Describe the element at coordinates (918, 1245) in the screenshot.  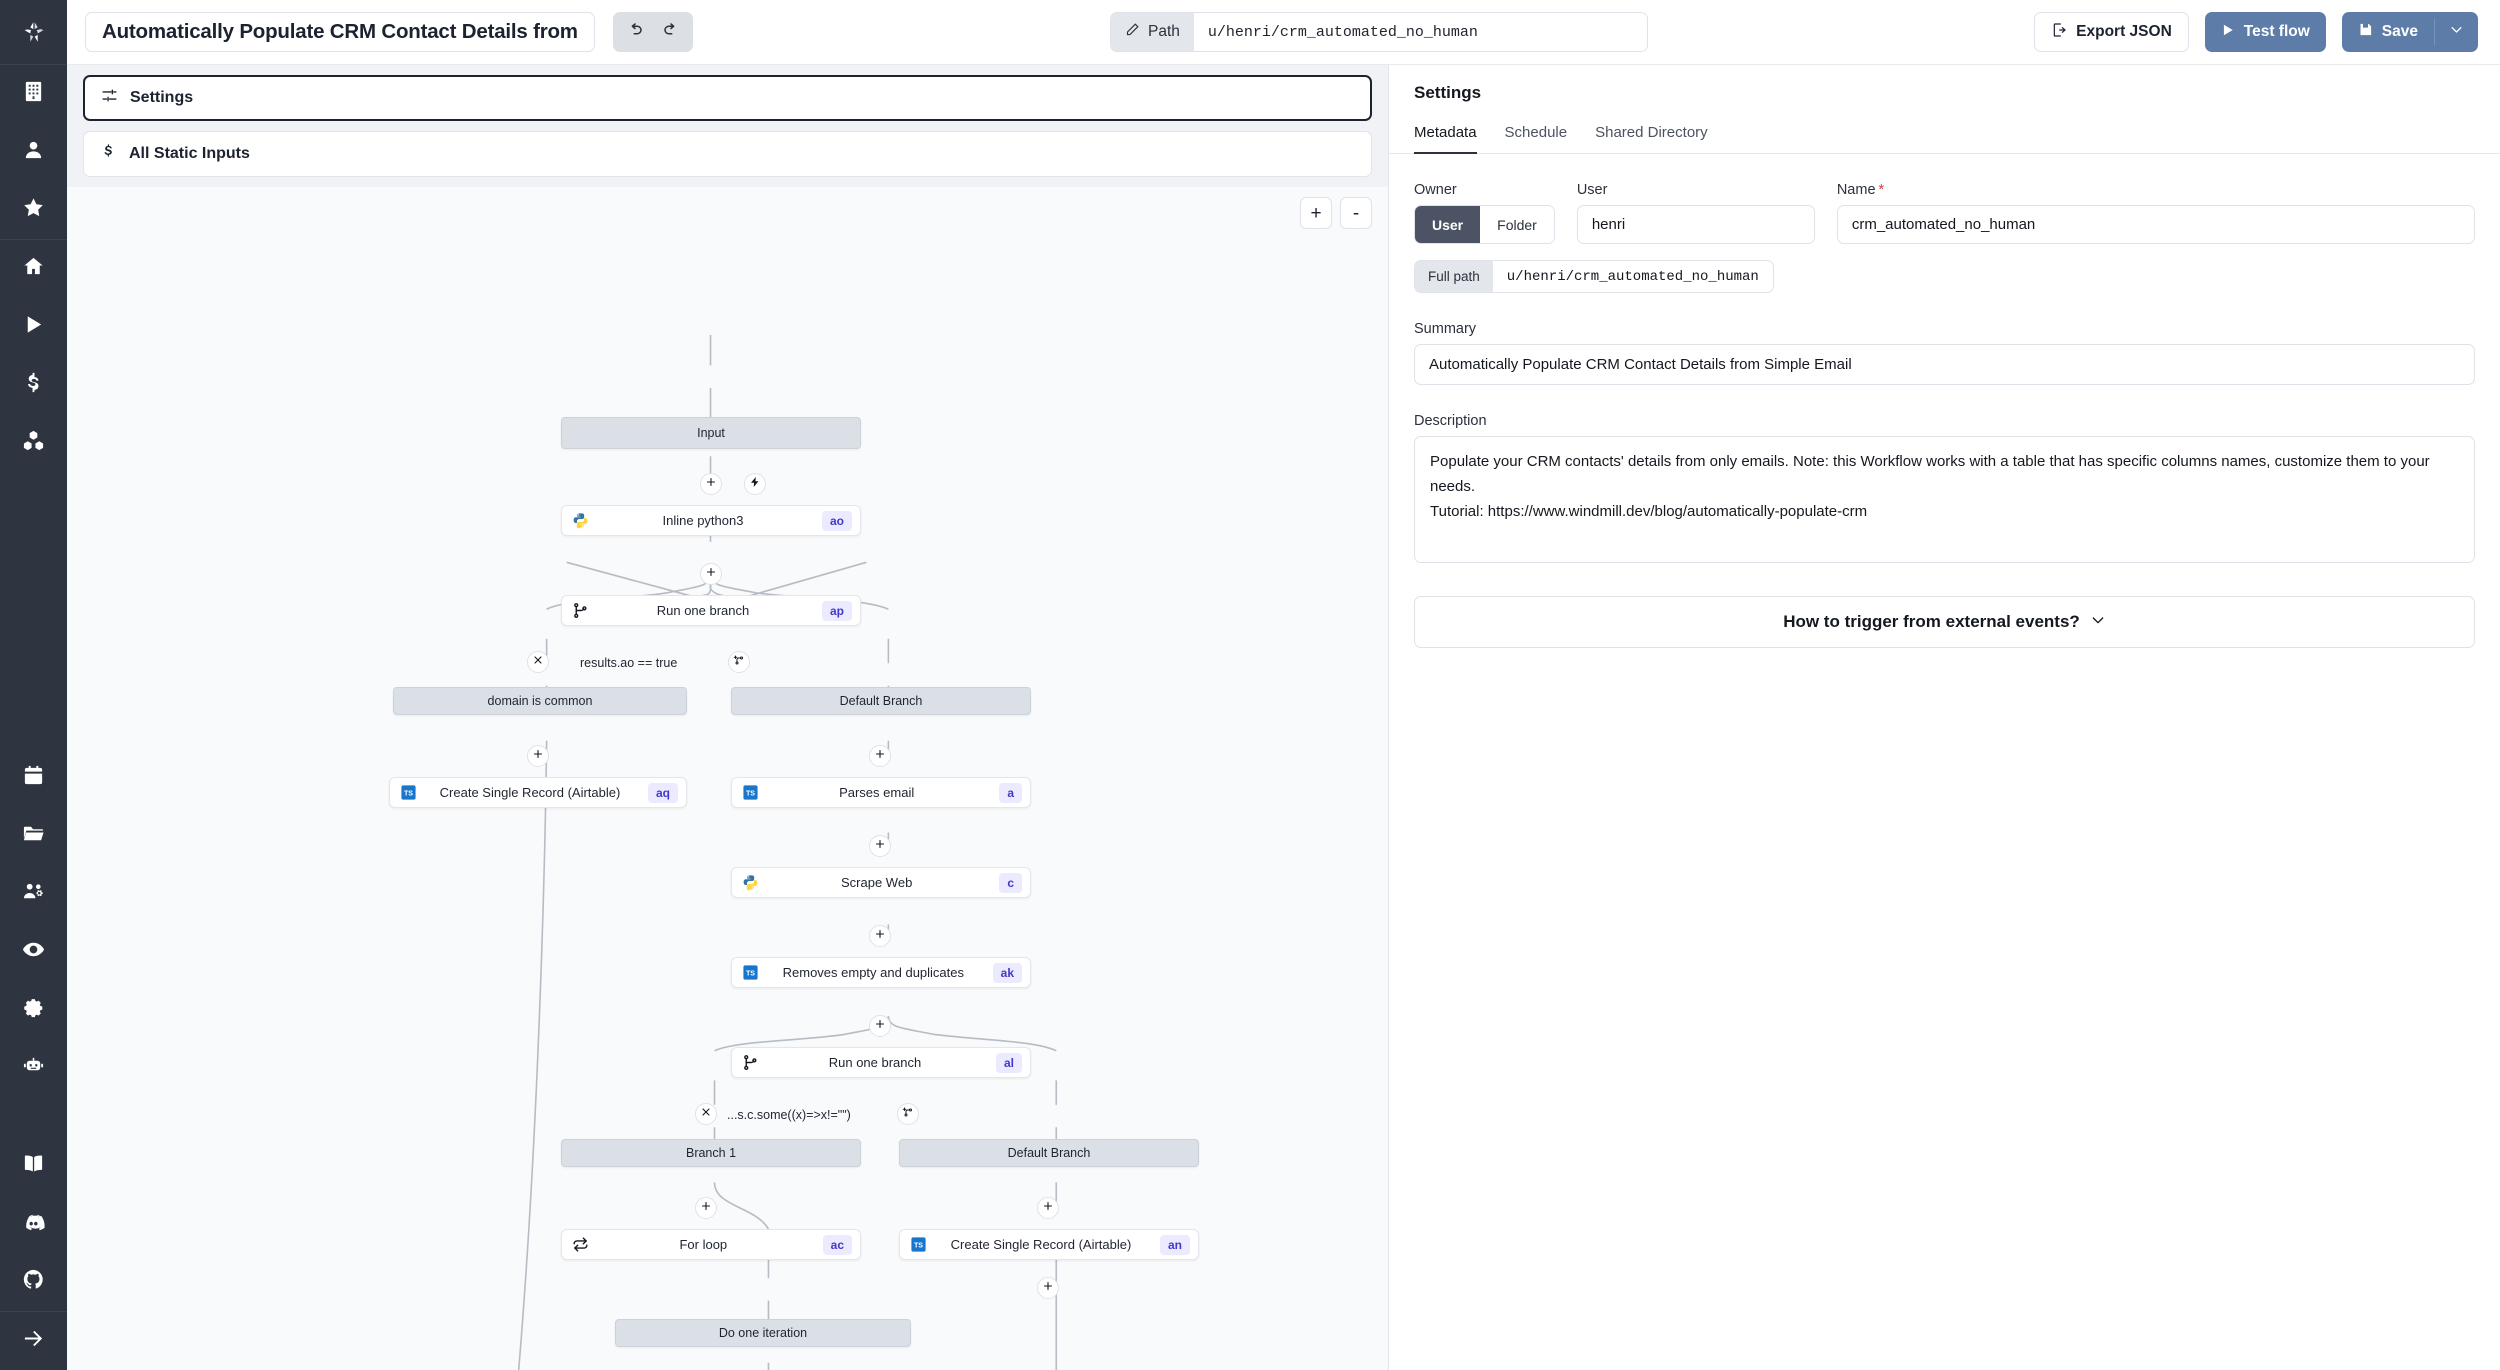
I see `ts-icon: TS` at that location.